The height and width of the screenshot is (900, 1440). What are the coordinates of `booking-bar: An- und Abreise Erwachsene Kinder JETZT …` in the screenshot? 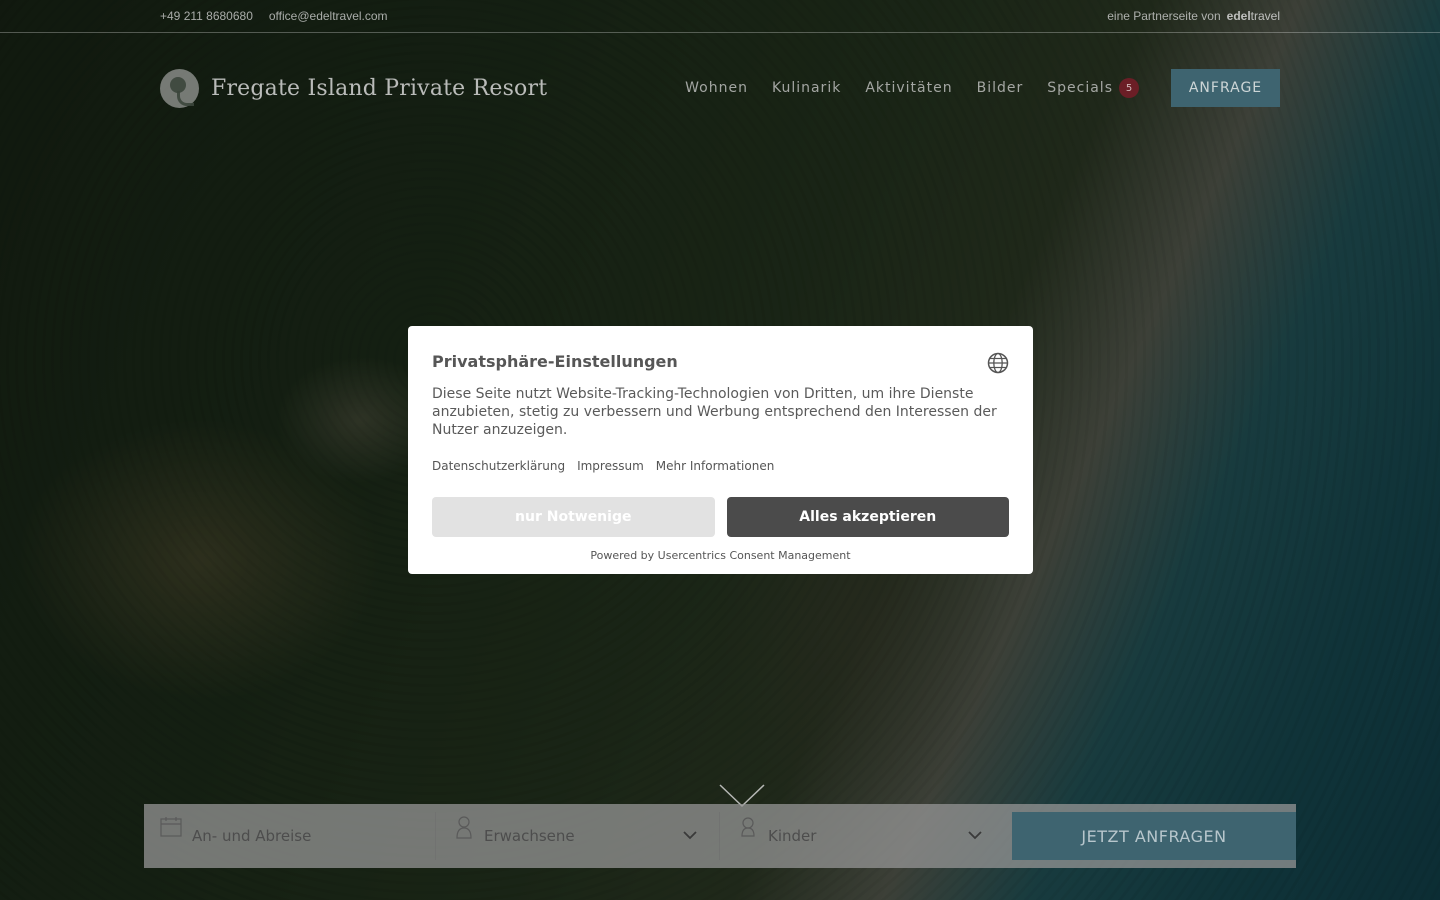 It's located at (720, 836).